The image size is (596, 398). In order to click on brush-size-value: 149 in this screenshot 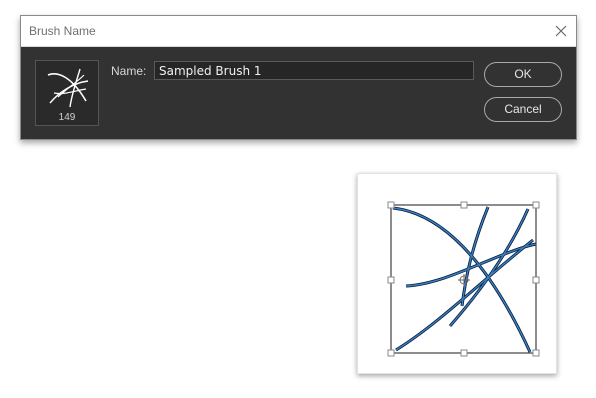, I will do `click(67, 117)`.